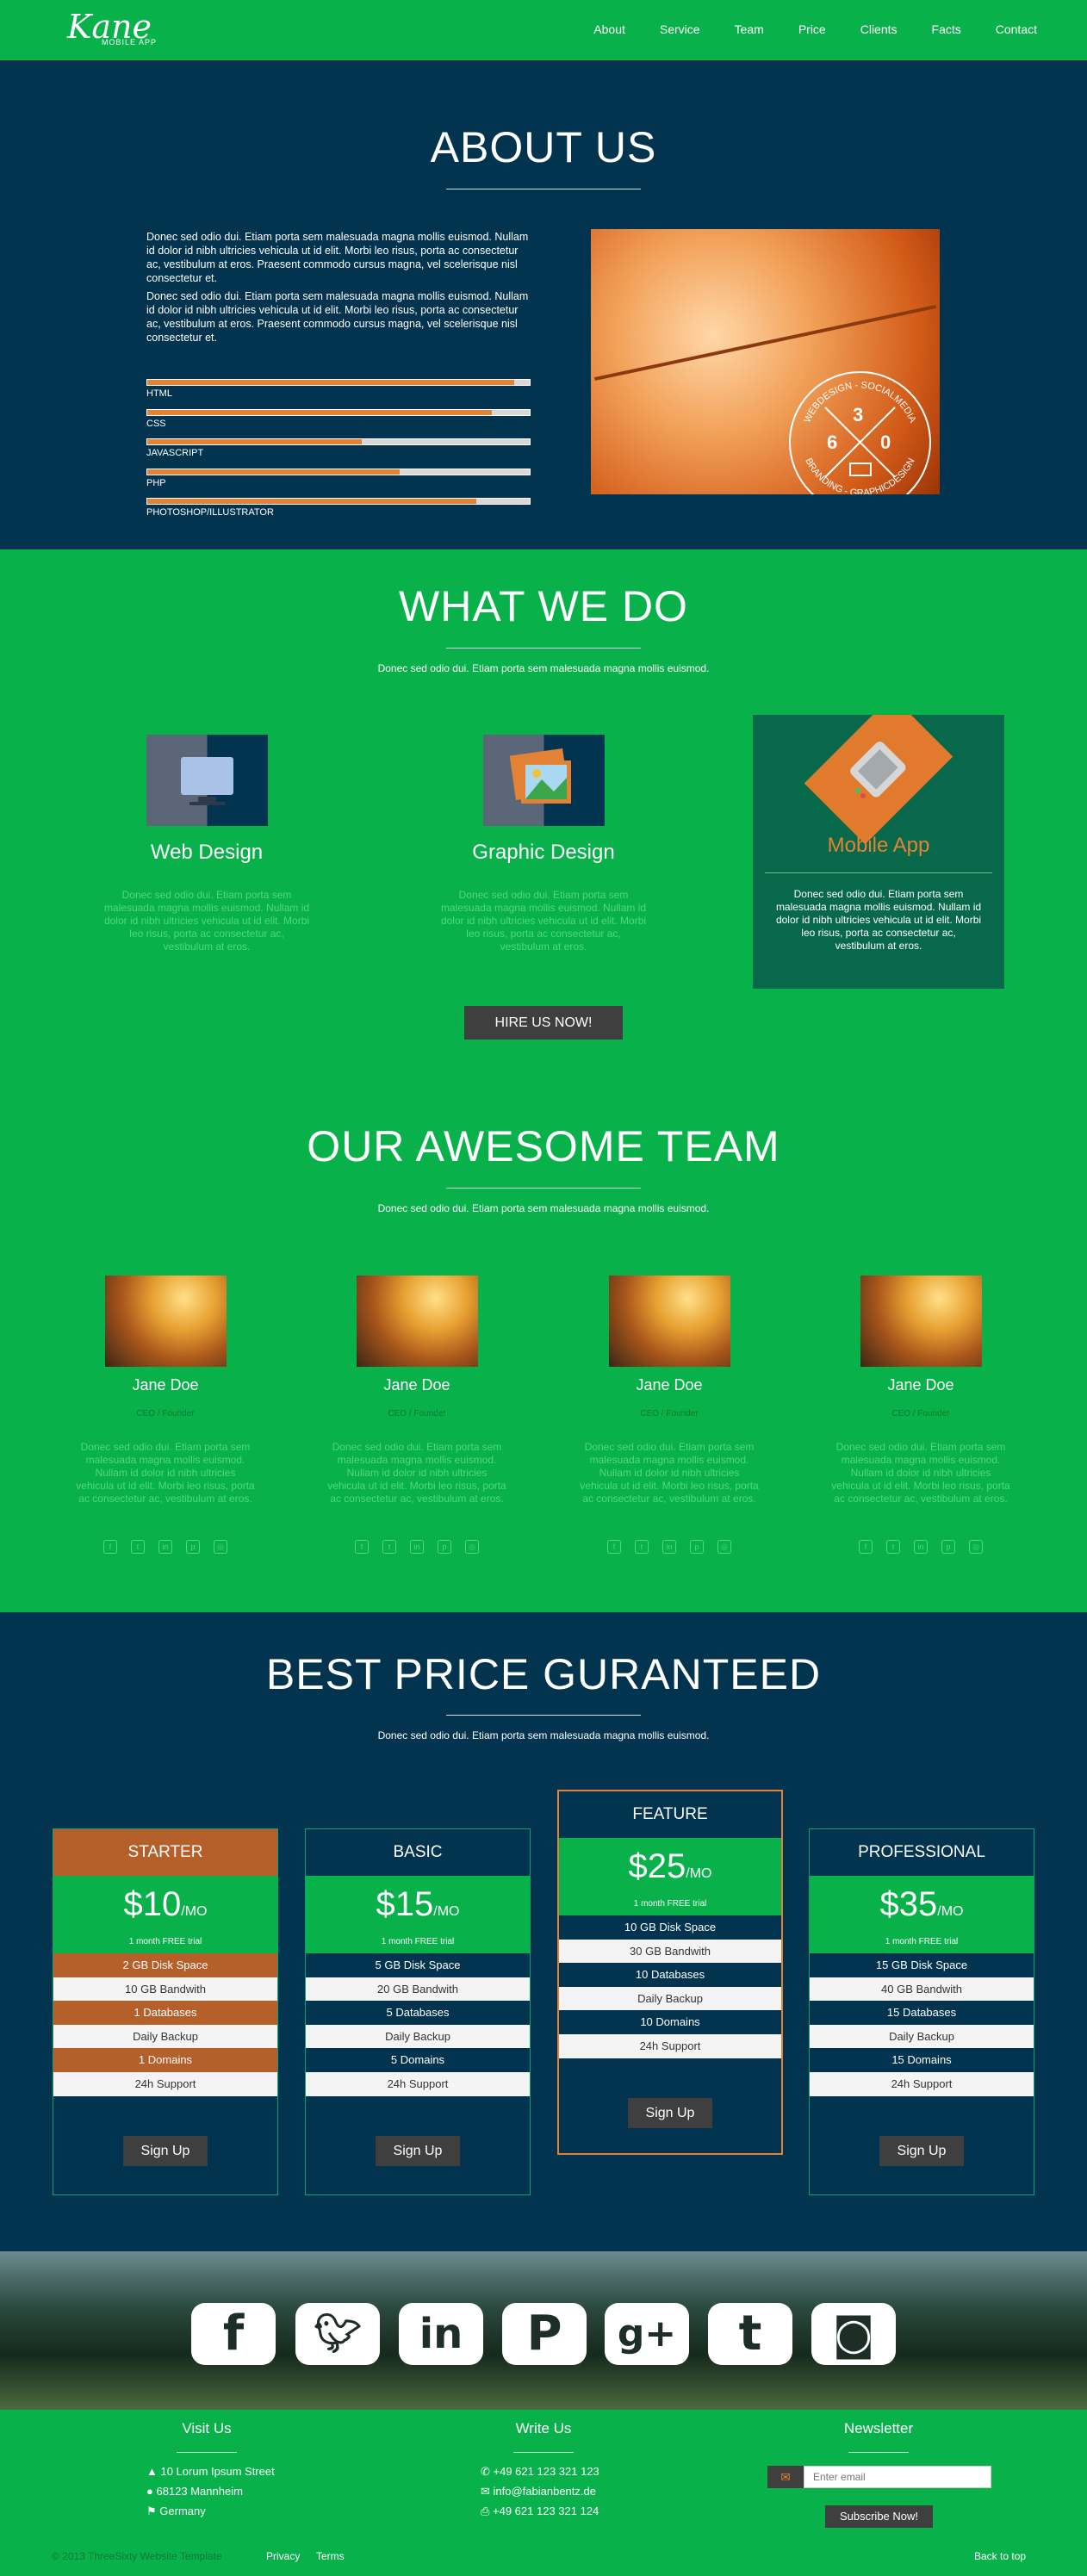 The width and height of the screenshot is (1087, 2576). What do you see at coordinates (749, 29) in the screenshot?
I see `menu-item-team: Team` at bounding box center [749, 29].